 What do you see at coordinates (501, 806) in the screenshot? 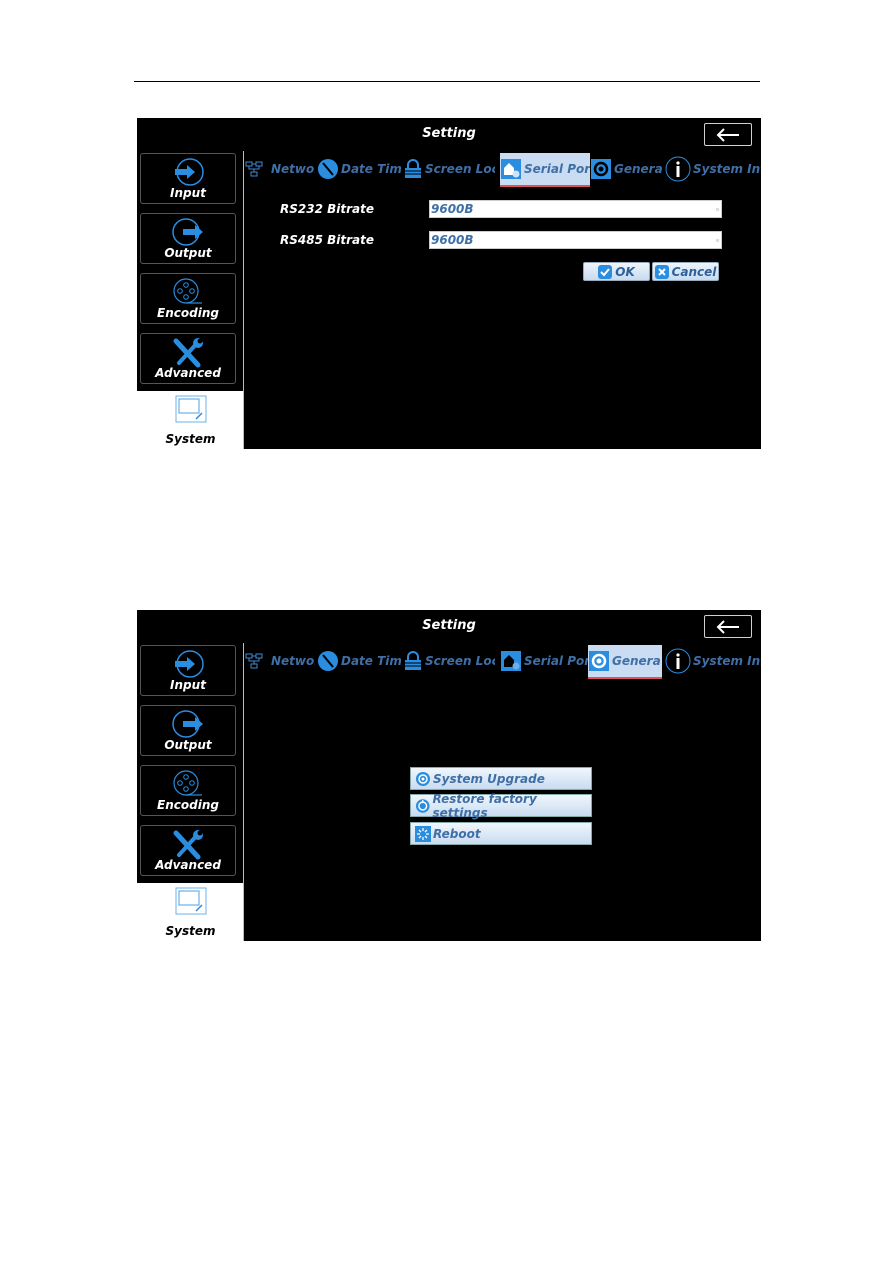
I see `restore-factory-settings-button: Restore factory settings` at bounding box center [501, 806].